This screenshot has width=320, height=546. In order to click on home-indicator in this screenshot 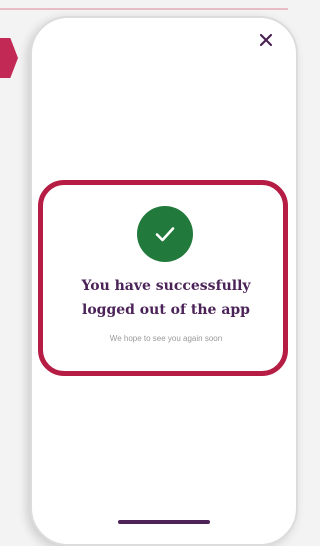, I will do `click(164, 522)`.